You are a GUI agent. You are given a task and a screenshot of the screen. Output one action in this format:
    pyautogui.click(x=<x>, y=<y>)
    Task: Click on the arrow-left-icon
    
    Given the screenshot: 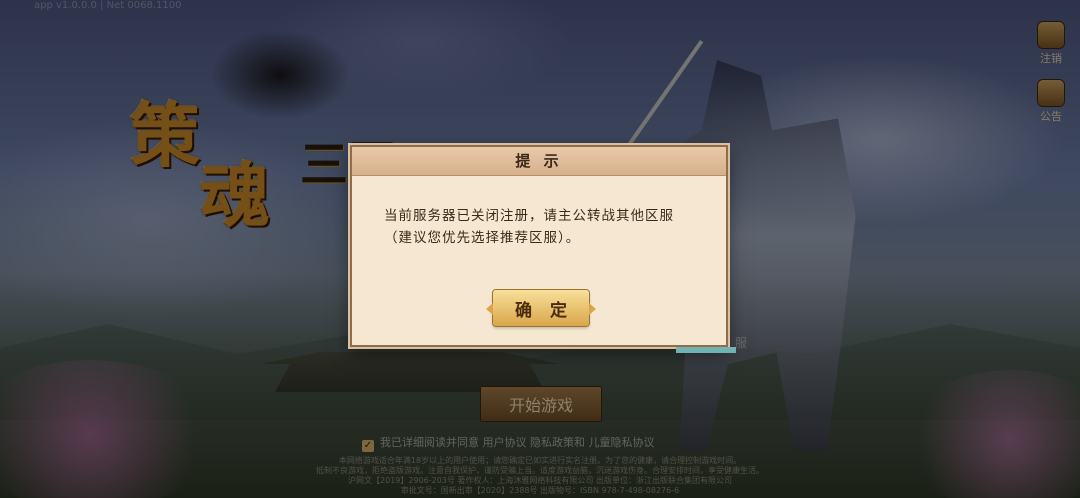 What is the action you would take?
    pyautogui.click(x=489, y=309)
    